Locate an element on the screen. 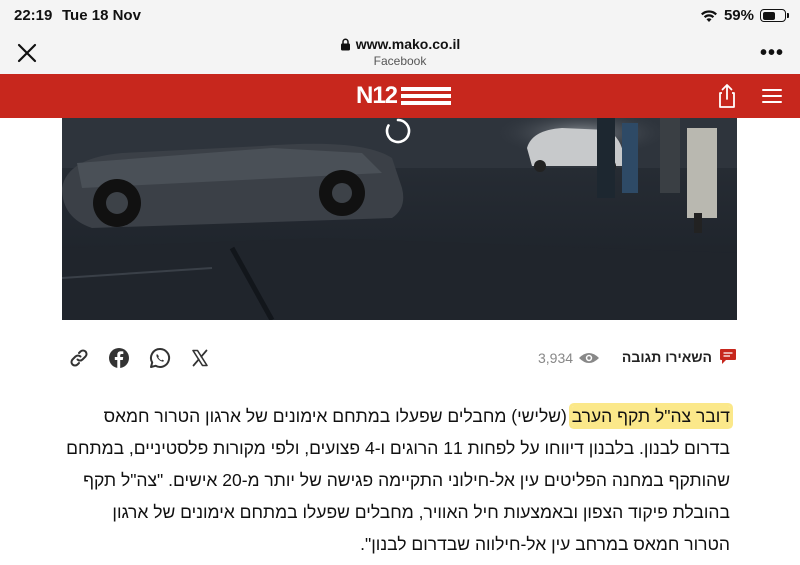 The width and height of the screenshot is (800, 565). site-header: N12 is located at coordinates (400, 96).